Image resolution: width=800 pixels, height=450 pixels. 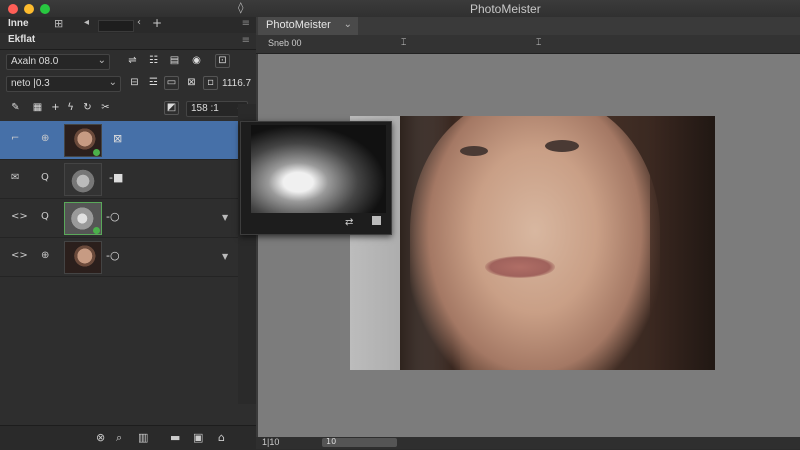 What do you see at coordinates (241, 7) in the screenshot?
I see `flame-icon: ◊` at bounding box center [241, 7].